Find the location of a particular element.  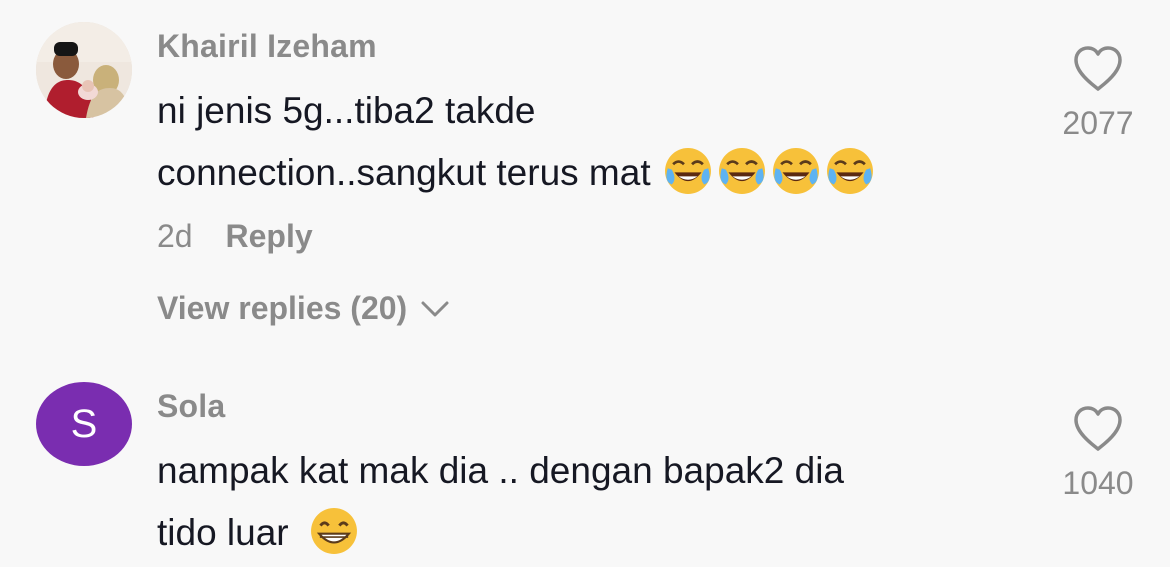

comment-timestamp: 2d is located at coordinates (175, 236).